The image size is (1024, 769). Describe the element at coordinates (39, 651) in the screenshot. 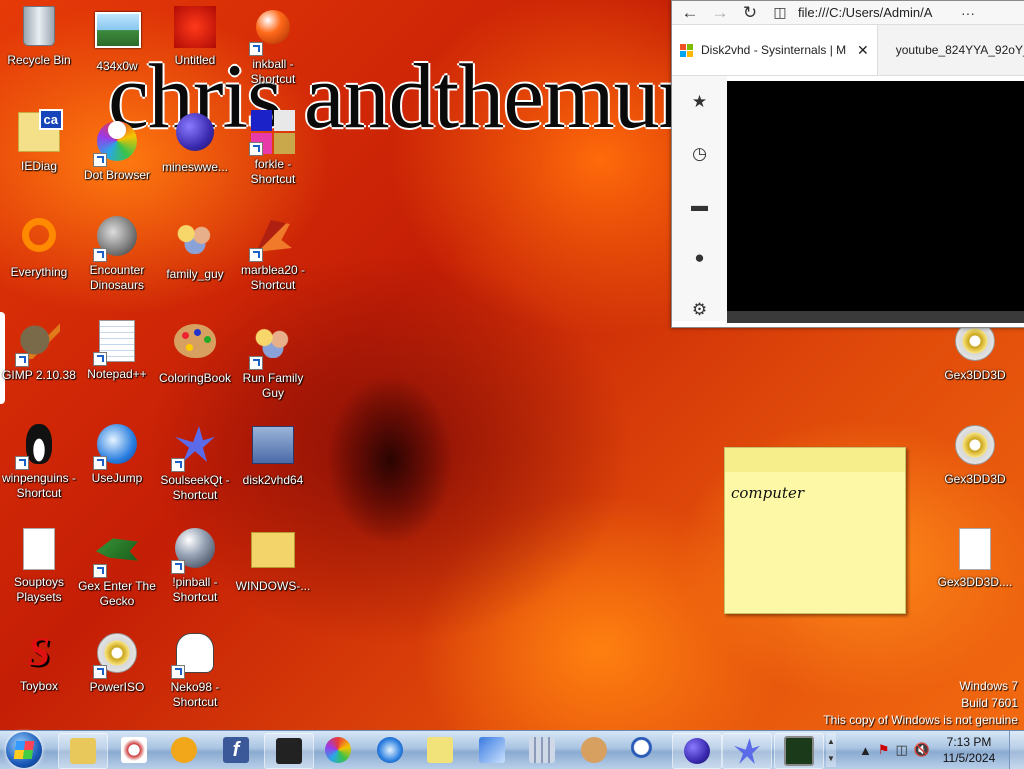

I see `toybox-icon: S` at that location.